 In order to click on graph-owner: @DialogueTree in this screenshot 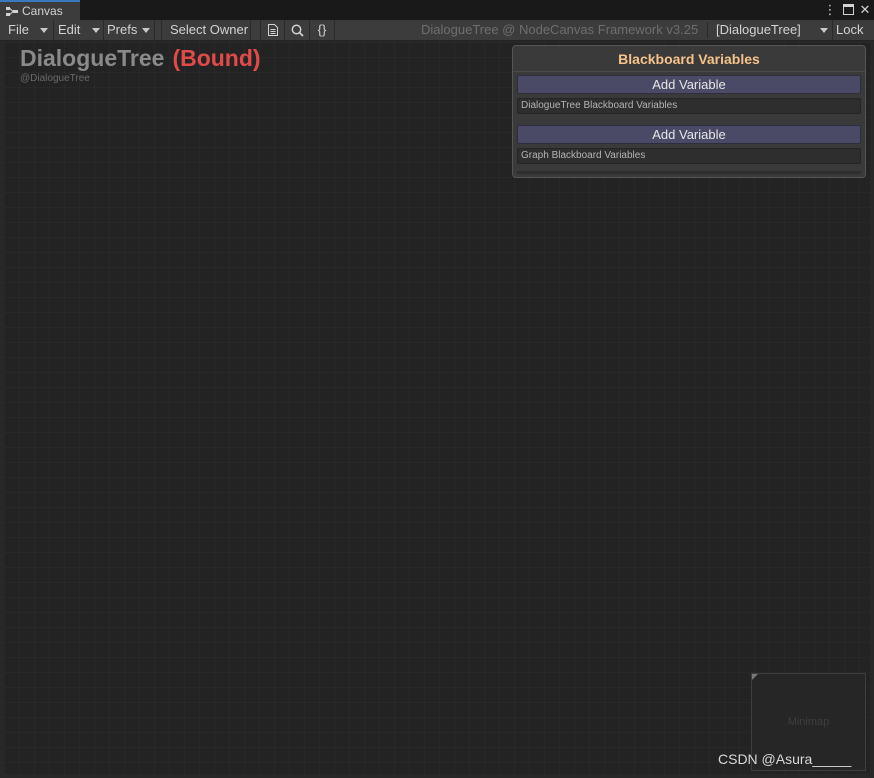, I will do `click(55, 78)`.